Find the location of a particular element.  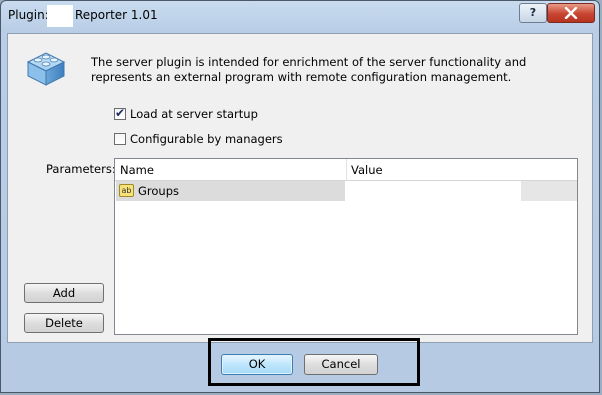

name-cell: ab Groups is located at coordinates (230, 191).